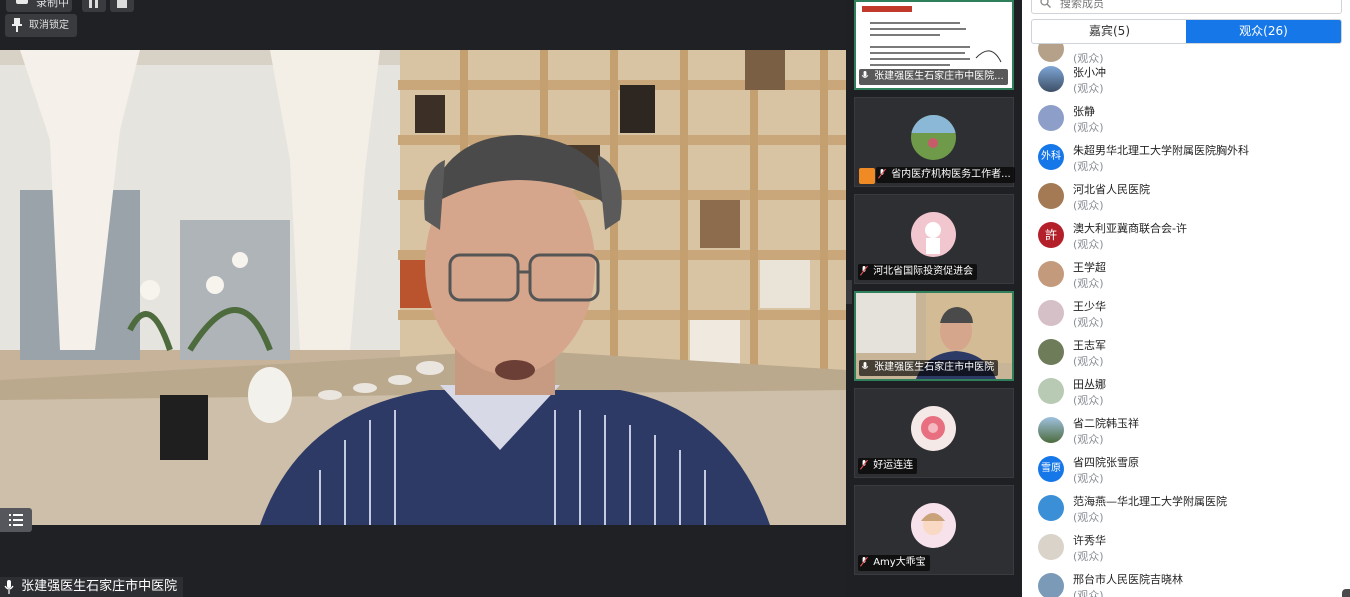 This screenshot has width=1350, height=597. What do you see at coordinates (1186, 510) in the screenshot?
I see `list-item: 范海燕—华北理工大学附属医院 (观众)` at bounding box center [1186, 510].